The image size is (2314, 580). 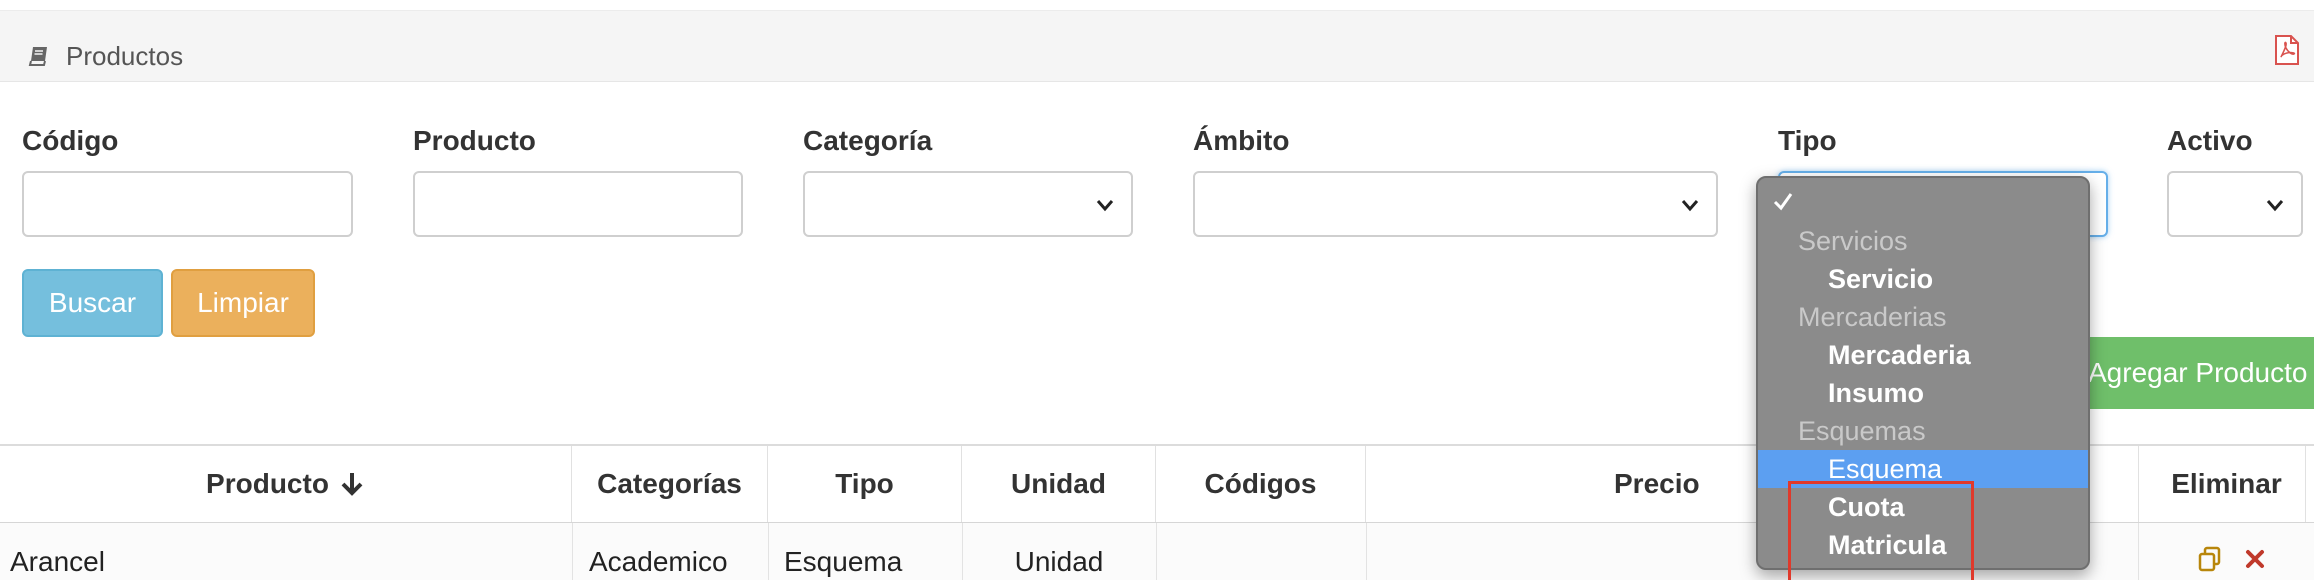 What do you see at coordinates (2226, 484) in the screenshot?
I see `column-header-eliminar: Eliminar` at bounding box center [2226, 484].